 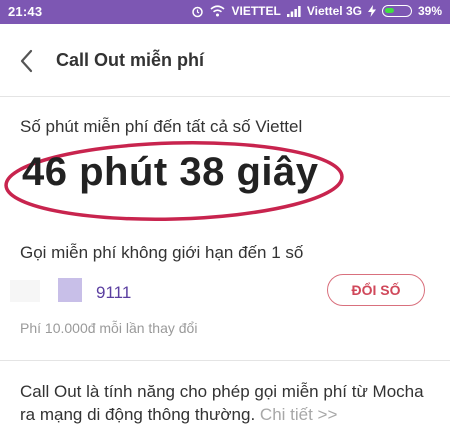 What do you see at coordinates (396, 11) in the screenshot?
I see `battery-icon` at bounding box center [396, 11].